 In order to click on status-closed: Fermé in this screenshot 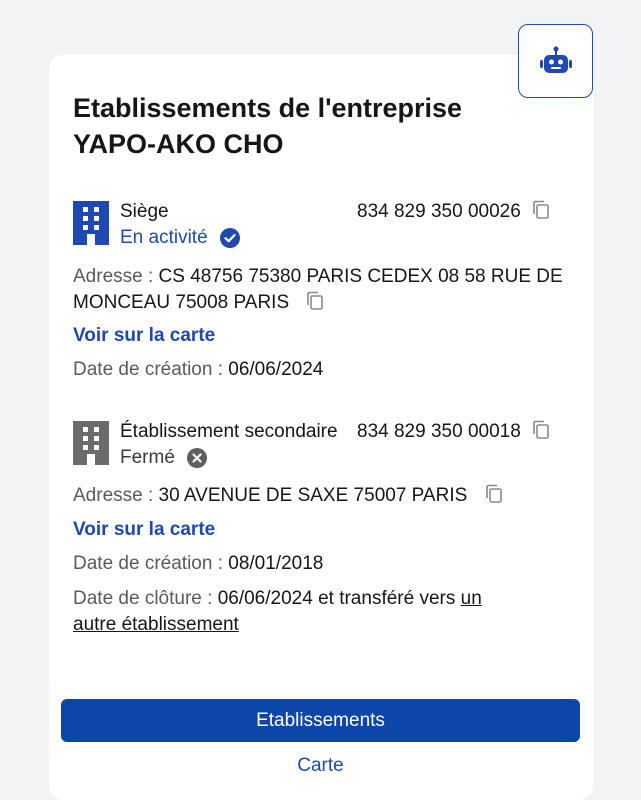, I will do `click(163, 458)`.